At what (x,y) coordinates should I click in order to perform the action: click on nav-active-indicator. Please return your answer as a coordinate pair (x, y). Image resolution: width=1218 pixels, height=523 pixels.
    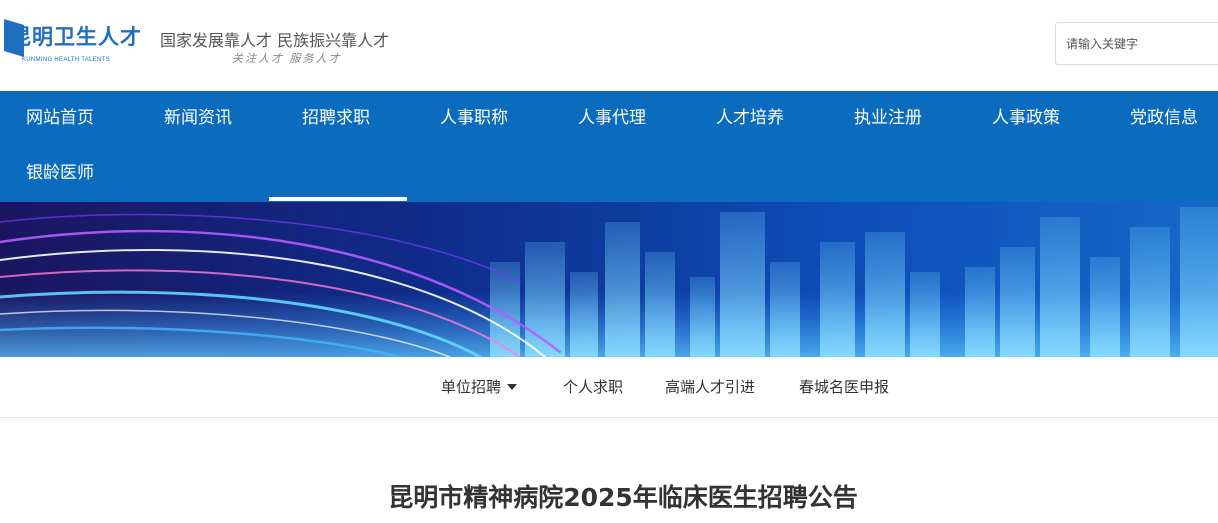
    Looking at the image, I should click on (338, 199).